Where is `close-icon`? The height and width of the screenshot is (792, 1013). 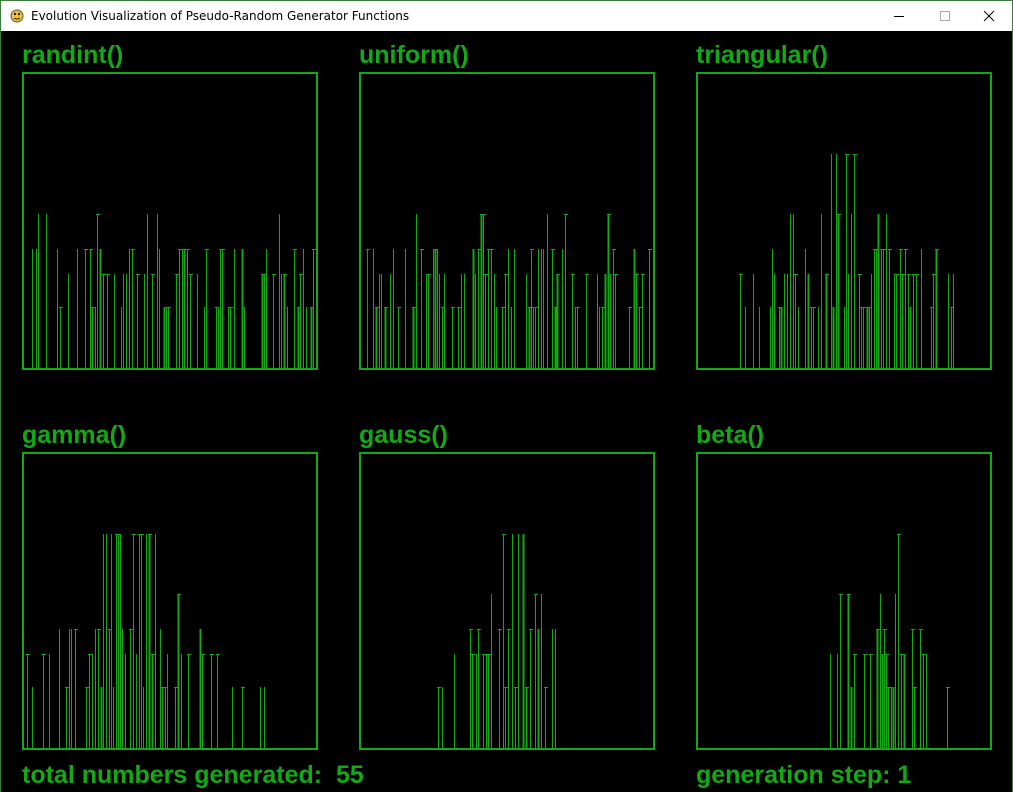
close-icon is located at coordinates (989, 16).